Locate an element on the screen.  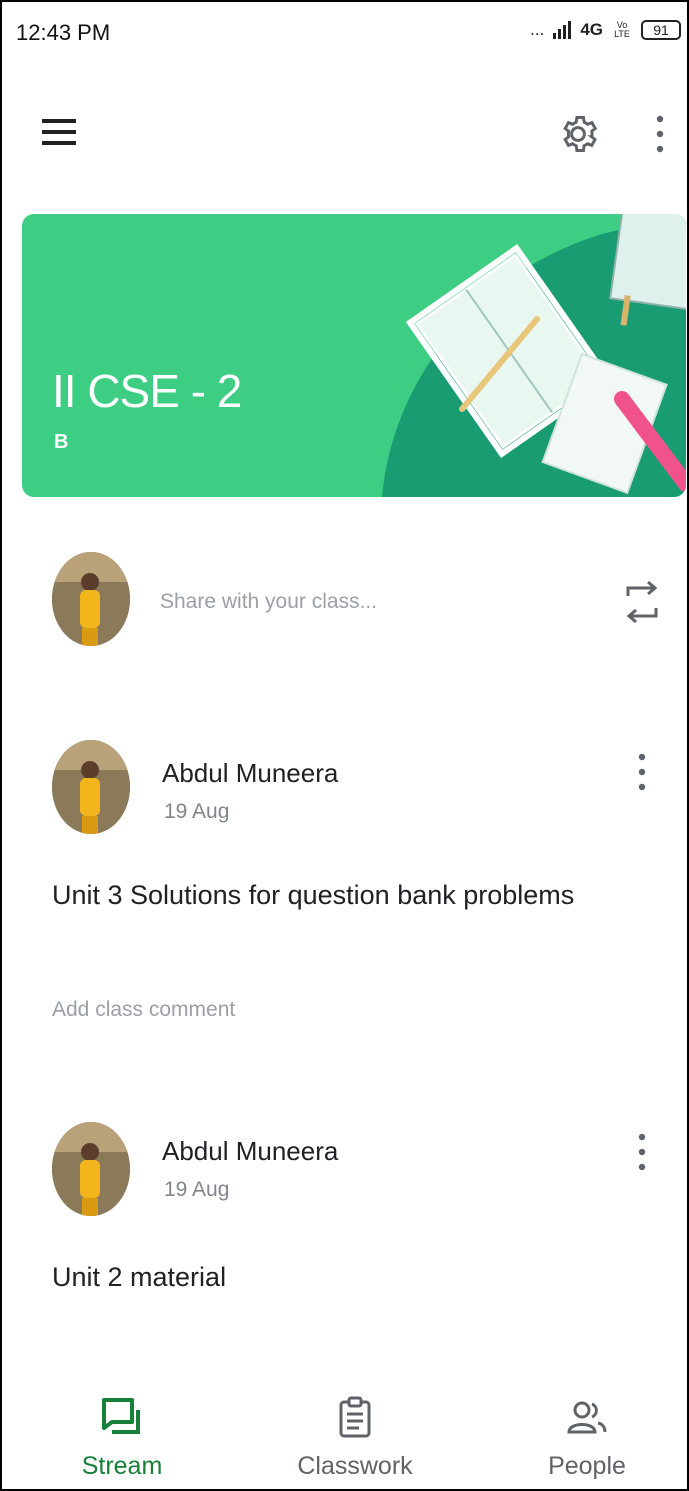
gear-icon is located at coordinates (580, 134).